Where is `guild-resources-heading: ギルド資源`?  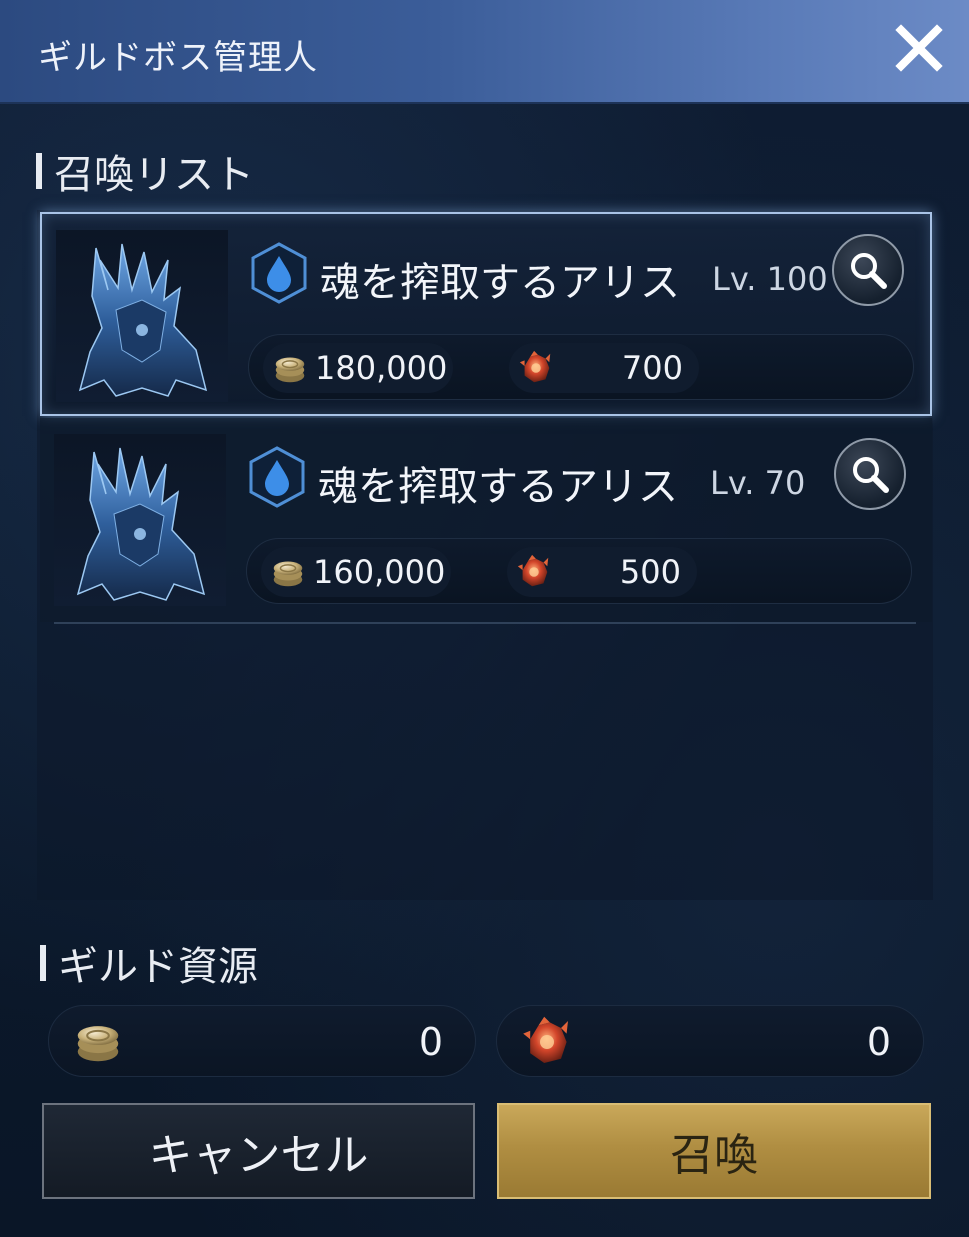
guild-resources-heading: ギルド資源 is located at coordinates (149, 963).